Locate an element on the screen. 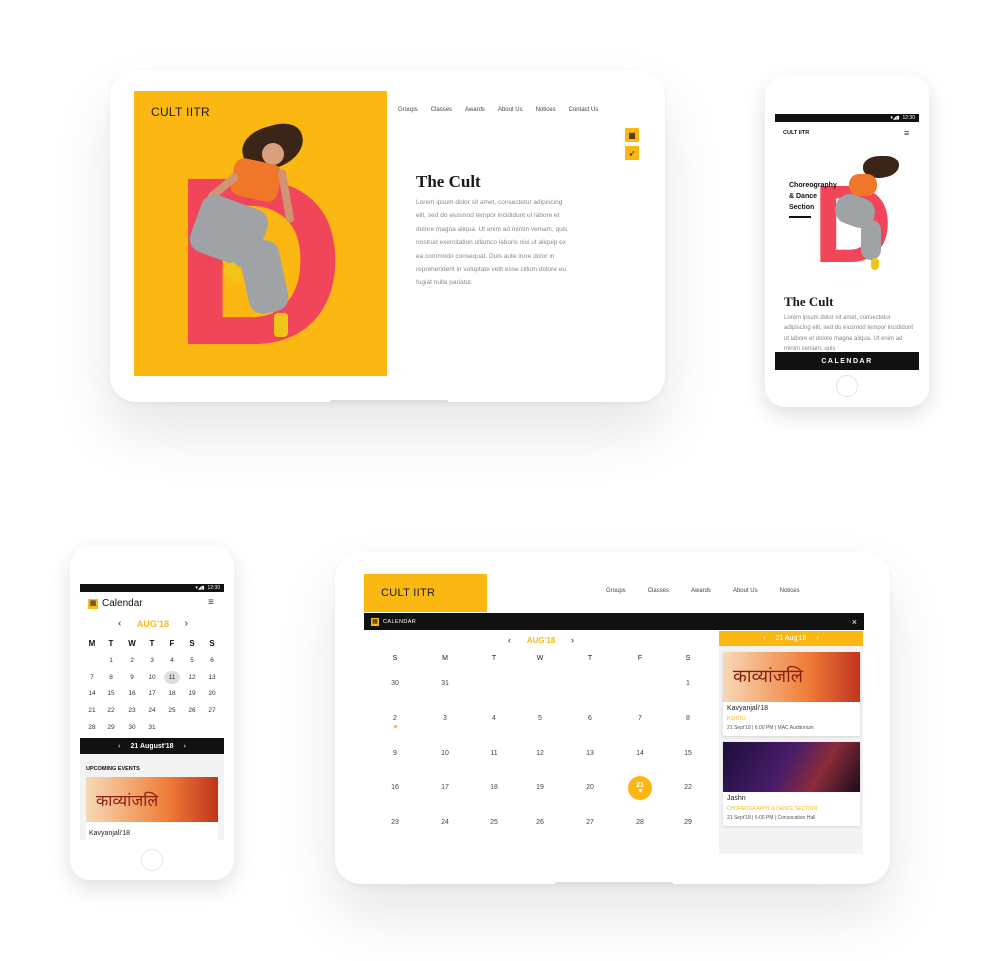 This screenshot has width=1000, height=961. calendar-top-nav: Groups Classes Awards About Us Notices is located at coordinates (703, 591).